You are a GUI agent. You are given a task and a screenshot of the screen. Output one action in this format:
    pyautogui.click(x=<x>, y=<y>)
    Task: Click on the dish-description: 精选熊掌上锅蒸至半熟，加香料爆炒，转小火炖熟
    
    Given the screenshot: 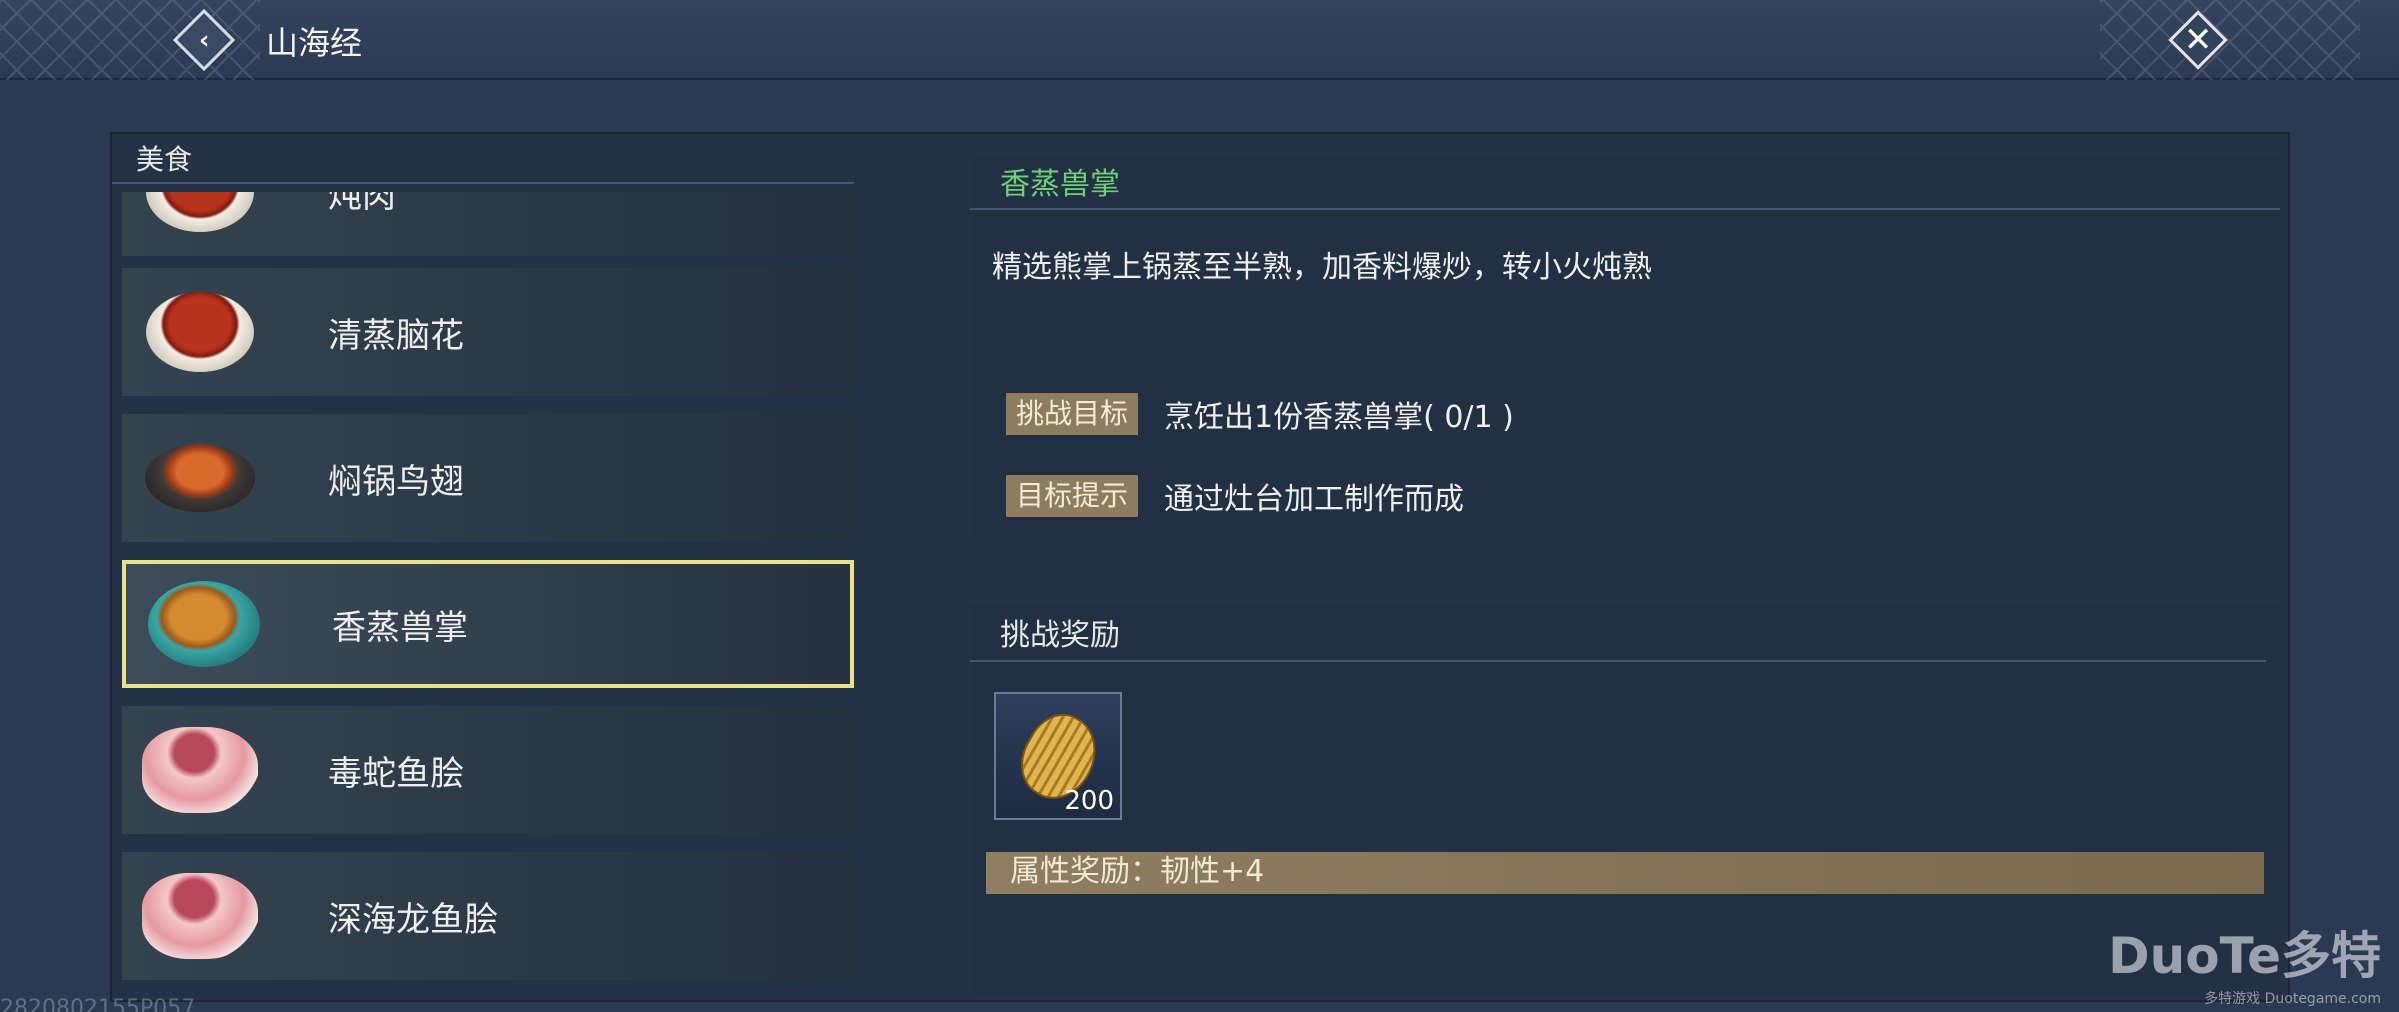 What is the action you would take?
    pyautogui.click(x=1322, y=267)
    